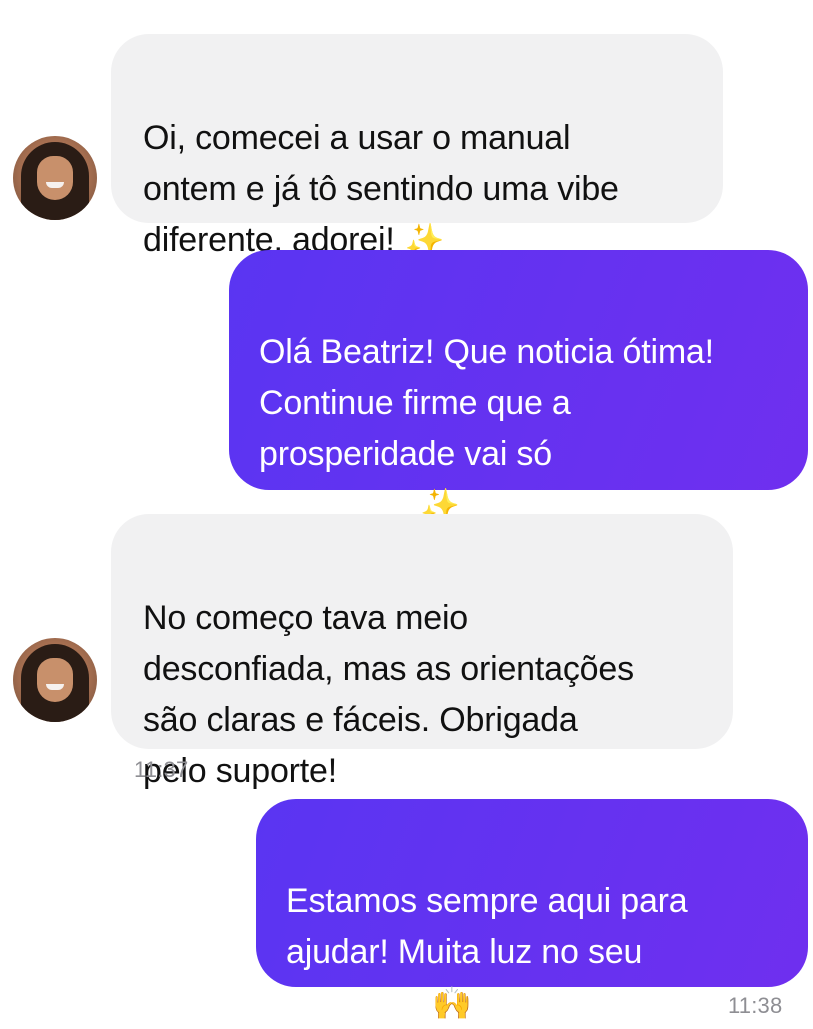 The image size is (813, 1029). Describe the element at coordinates (452, 1003) in the screenshot. I see `raised-hands-emoji: 🙌` at that location.